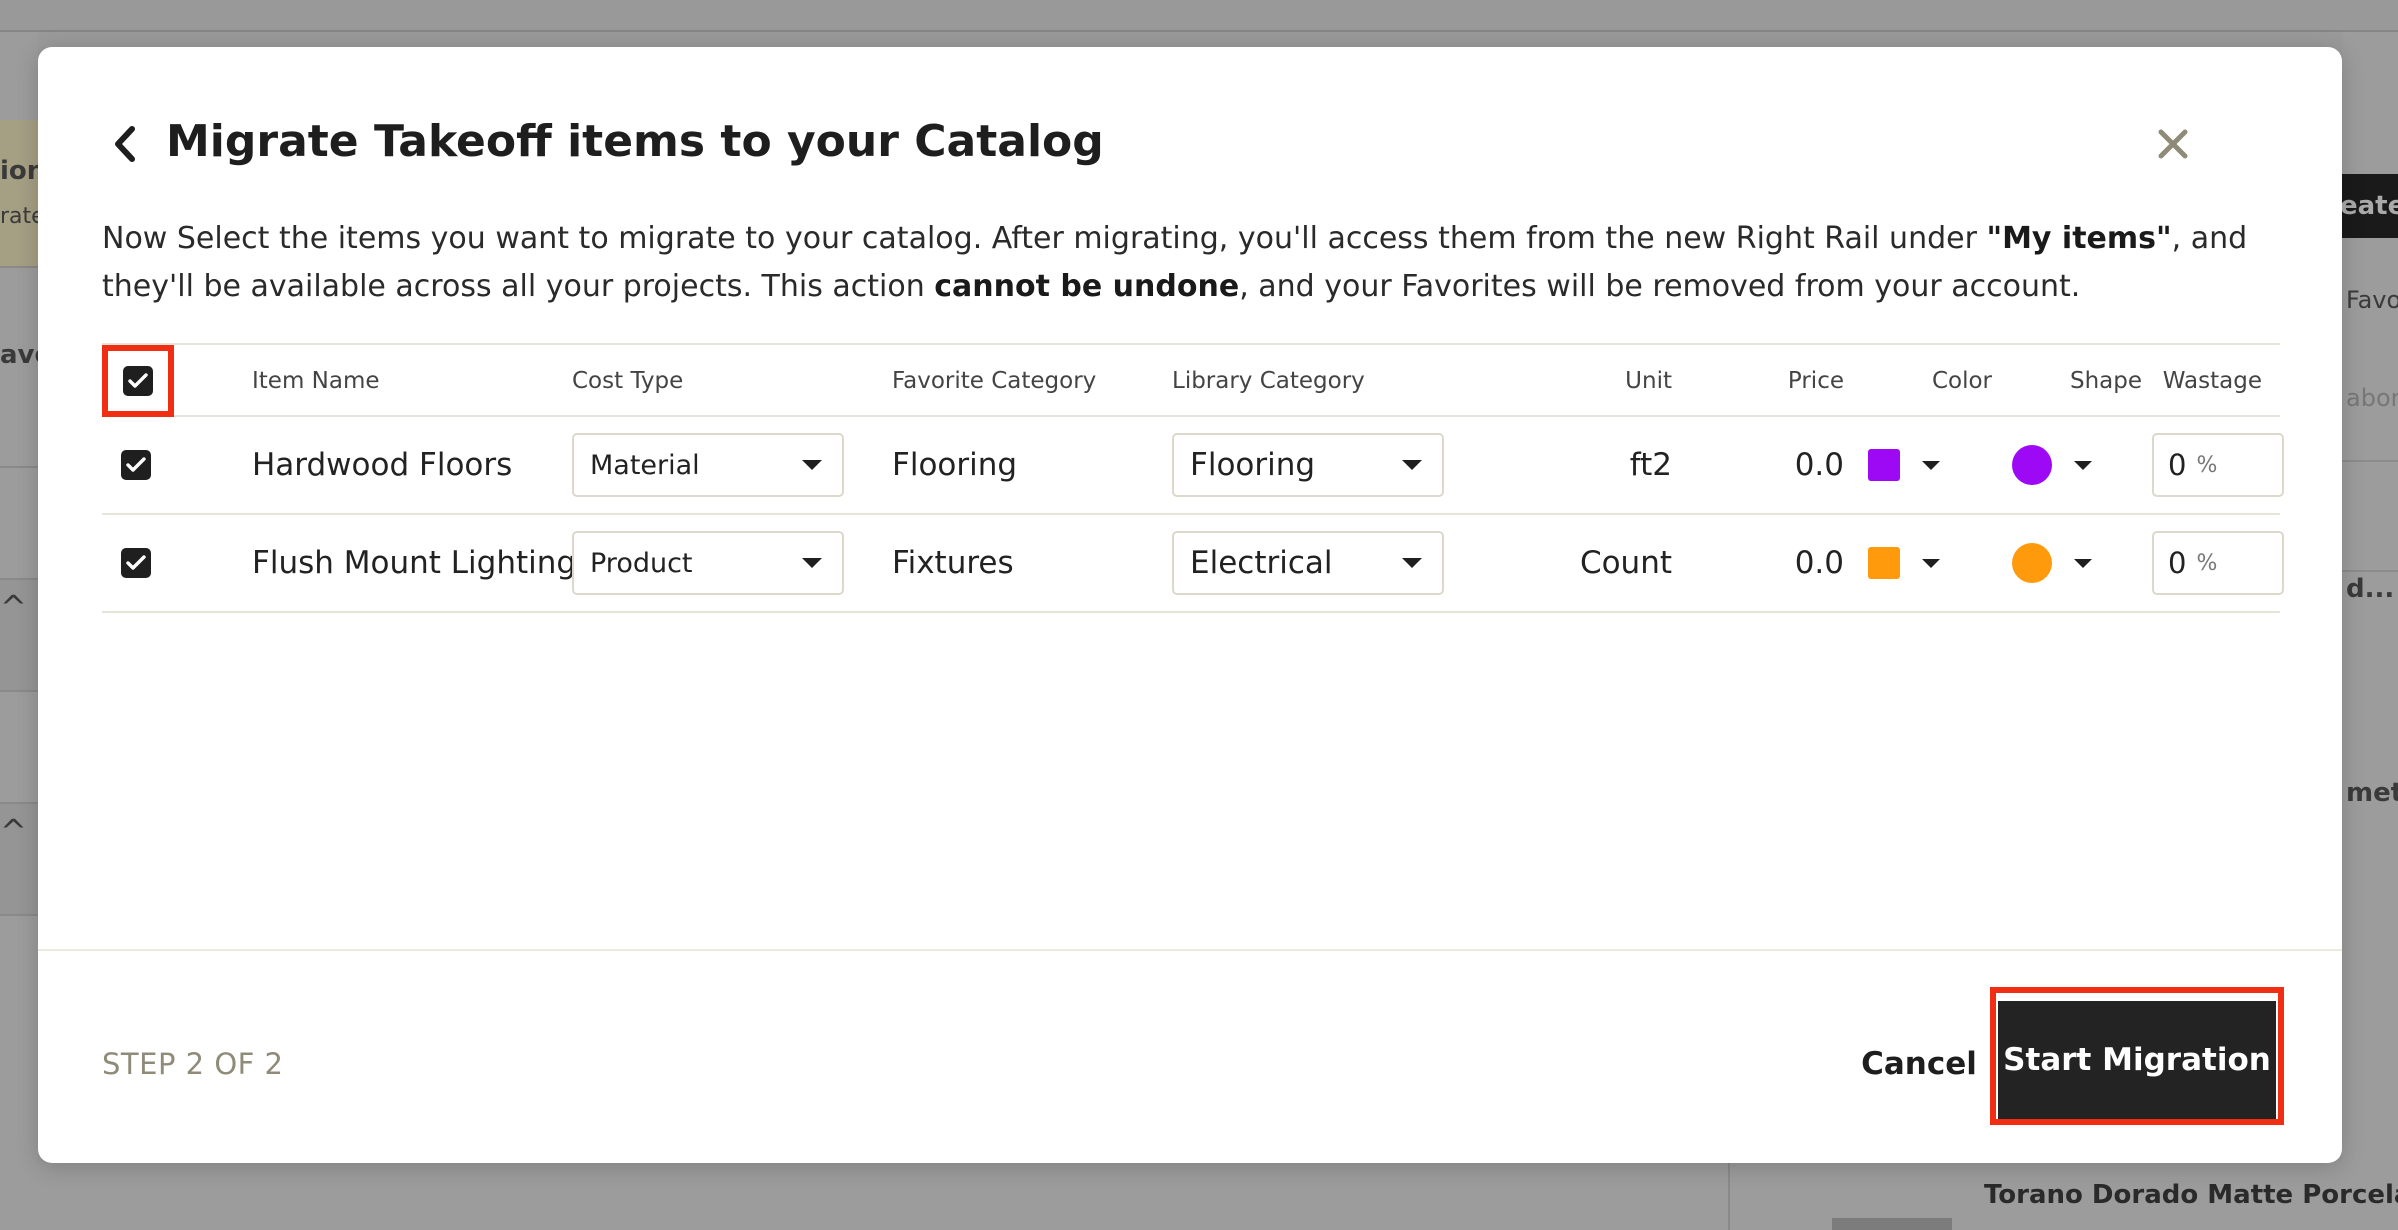 This screenshot has height=1230, width=2398. I want to click on cost-type-select: Material, so click(708, 465).